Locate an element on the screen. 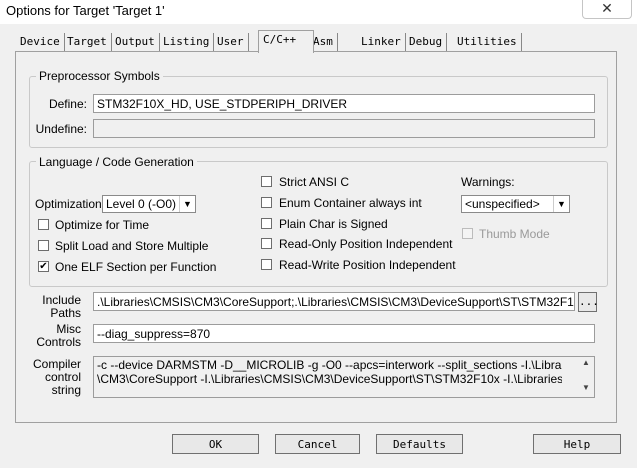 Image resolution: width=637 pixels, height=468 pixels. include-label: Include Paths is located at coordinates (53, 307).